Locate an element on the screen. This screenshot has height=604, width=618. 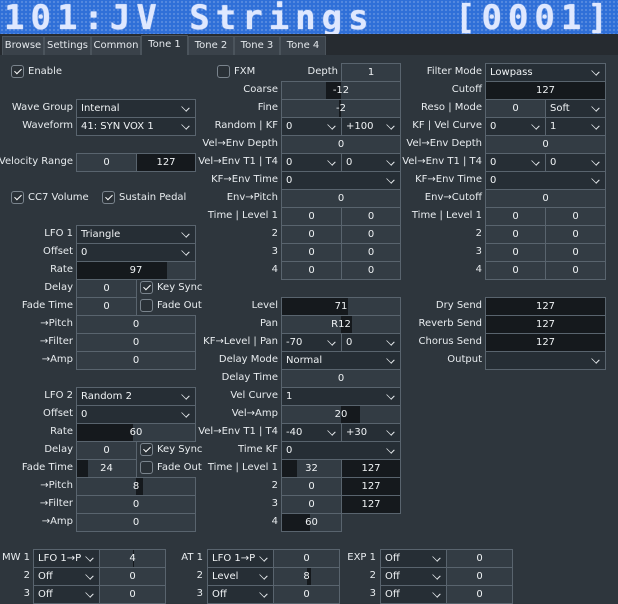
filter-kf-vel-curve-b-dropdown: 1 is located at coordinates (575, 126).